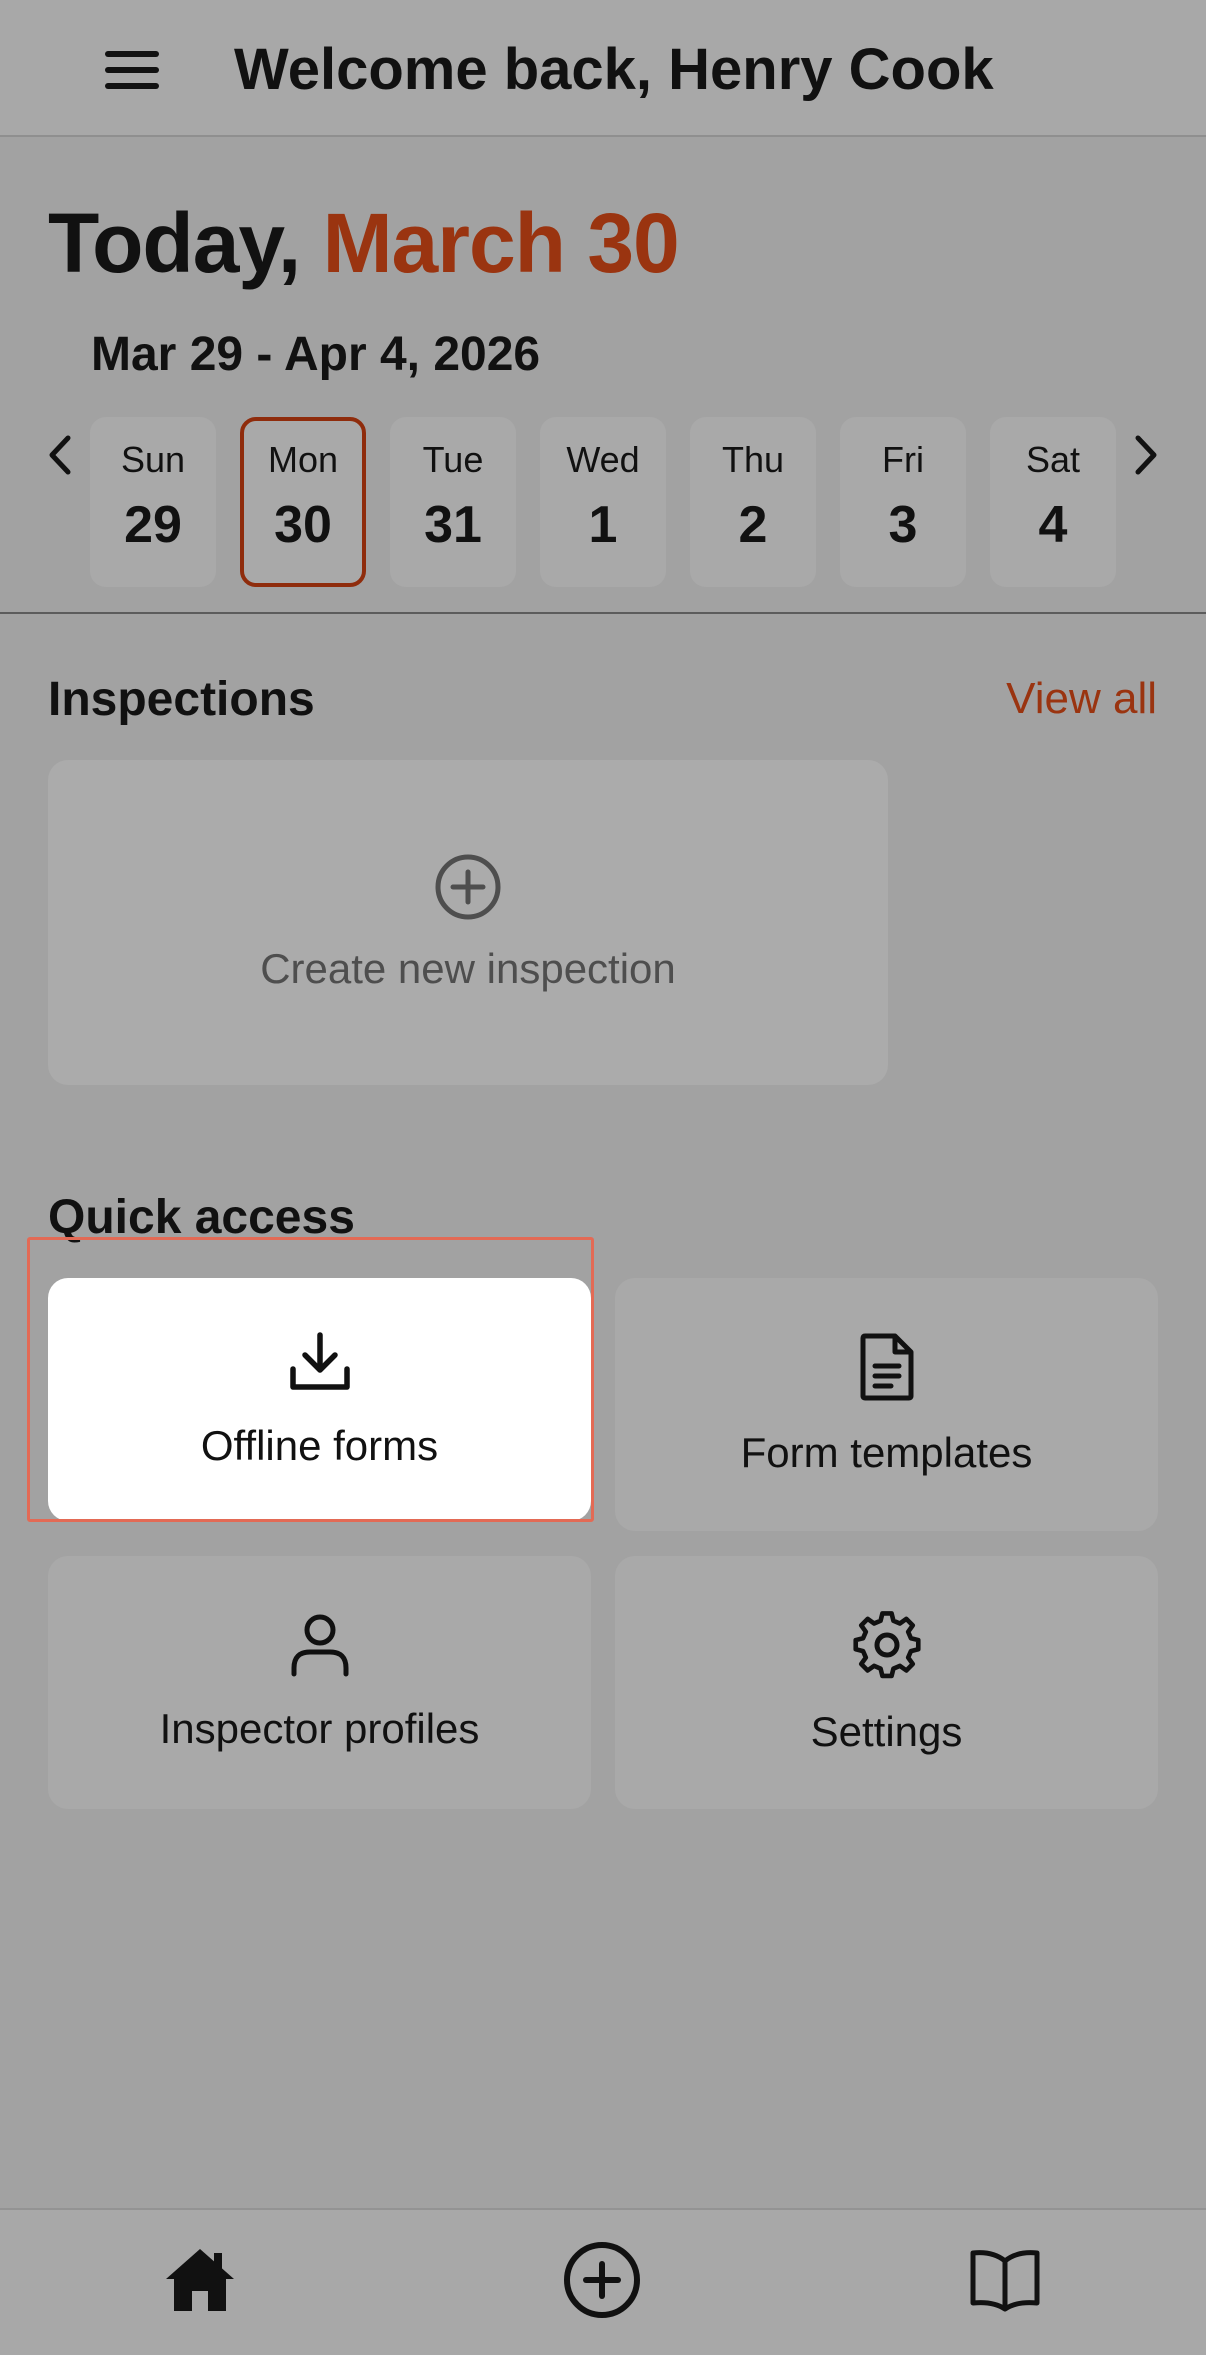  Describe the element at coordinates (501, 243) in the screenshot. I see `today-date: March 30` at that location.